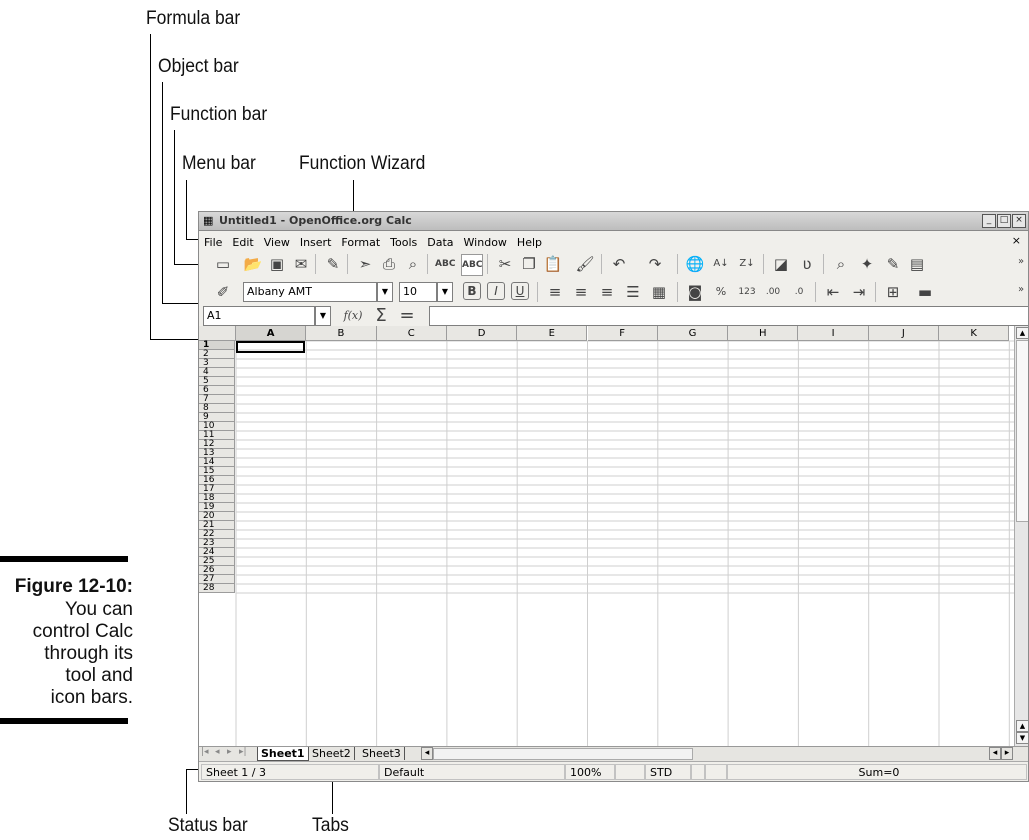 This screenshot has width=1029, height=840. Describe the element at coordinates (381, 316) in the screenshot. I see `sum-icon: Σ` at that location.